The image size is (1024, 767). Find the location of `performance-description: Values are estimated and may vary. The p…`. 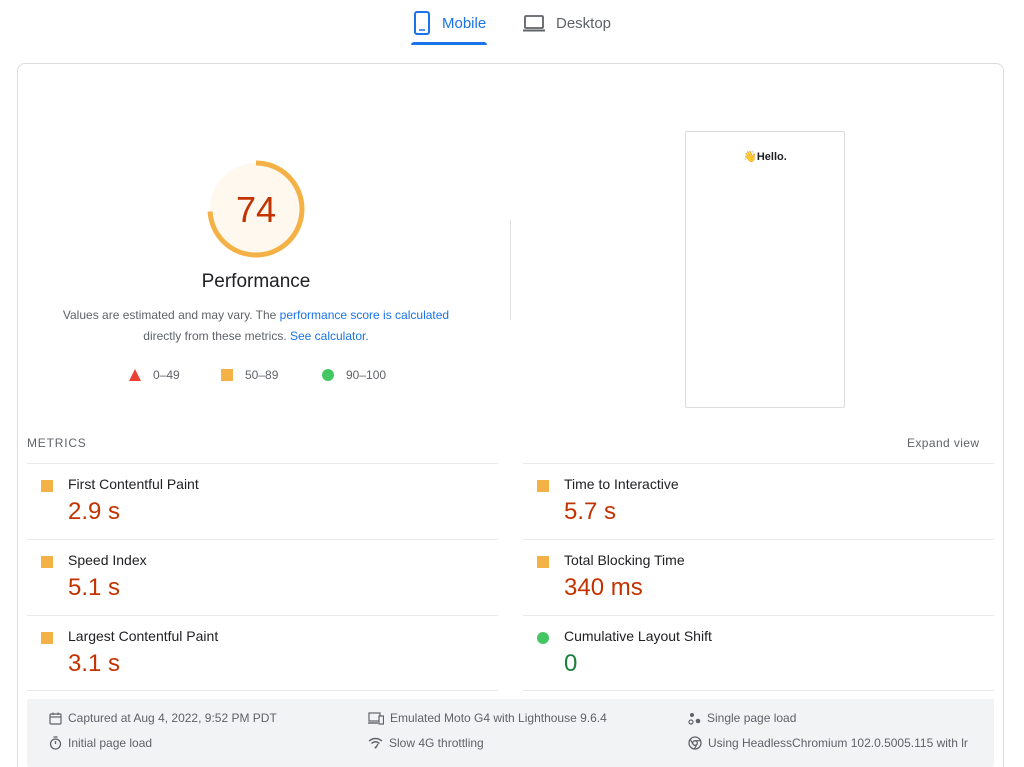

performance-description: Values are estimated and may vary. The p… is located at coordinates (256, 326).